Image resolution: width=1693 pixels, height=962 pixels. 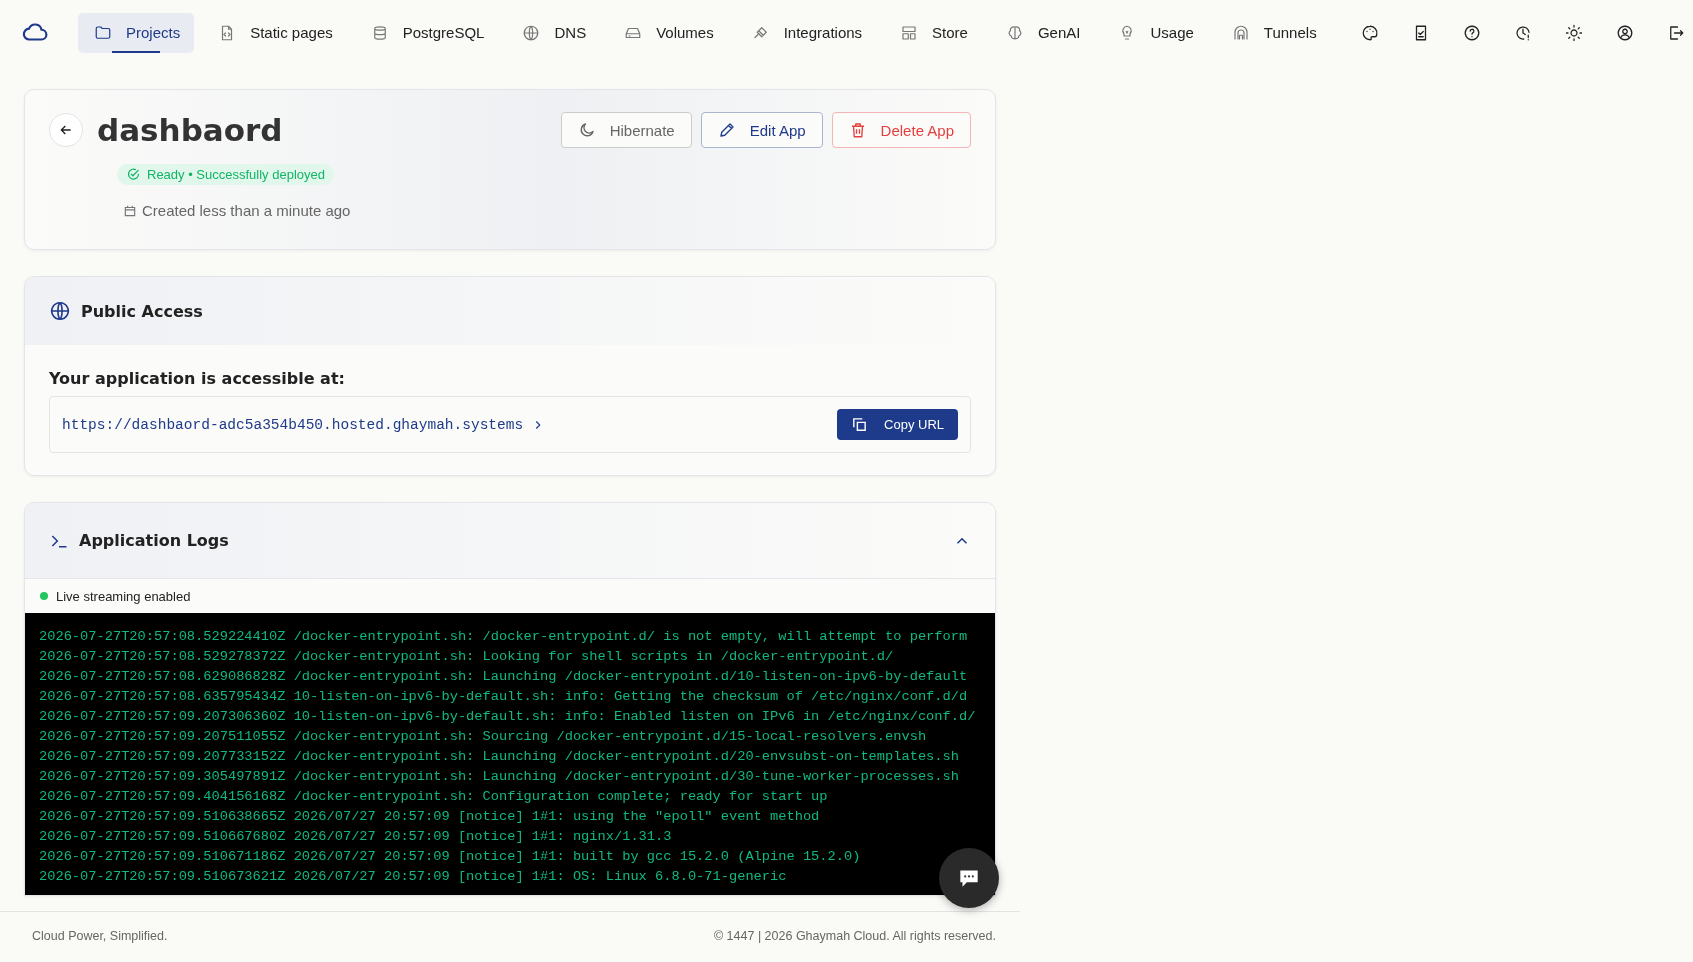 What do you see at coordinates (355, 837) in the screenshot?
I see `log-line: 2026-07-27T20:57:09.510667680Z 2026/07/27 20:57:09 [notice] 1#1: nginx/1.31.3` at bounding box center [355, 837].